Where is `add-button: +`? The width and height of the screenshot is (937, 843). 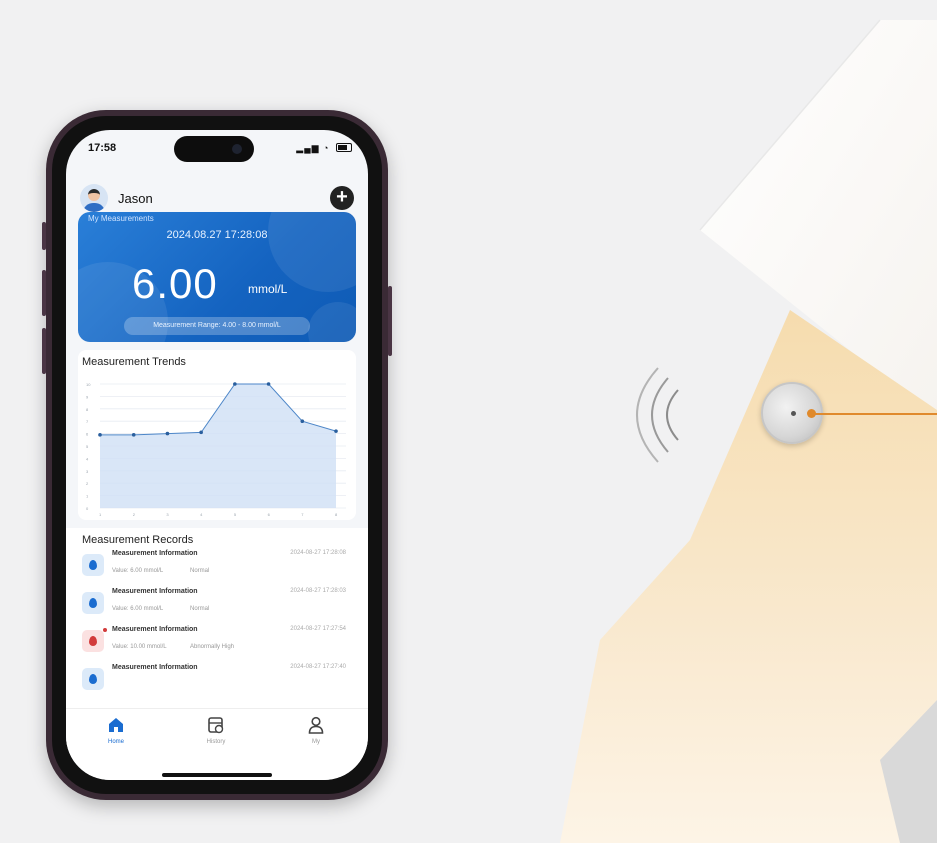 add-button: + is located at coordinates (342, 198).